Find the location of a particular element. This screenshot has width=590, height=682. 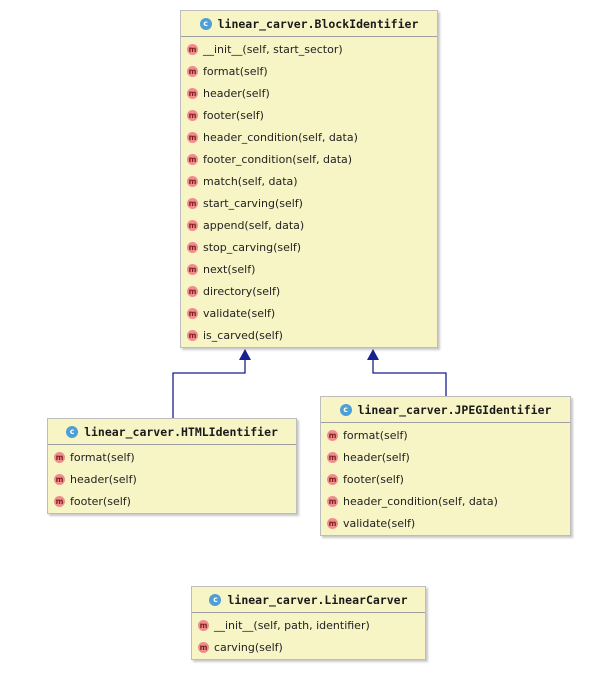

method-row: m footer_condition(self, data) is located at coordinates (309, 159).